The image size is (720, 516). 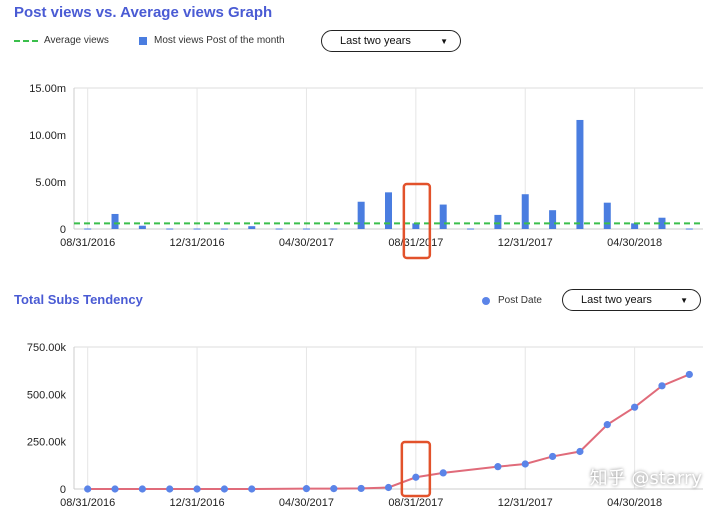 I want to click on y-tick-label: 15.00m, so click(x=47, y=89).